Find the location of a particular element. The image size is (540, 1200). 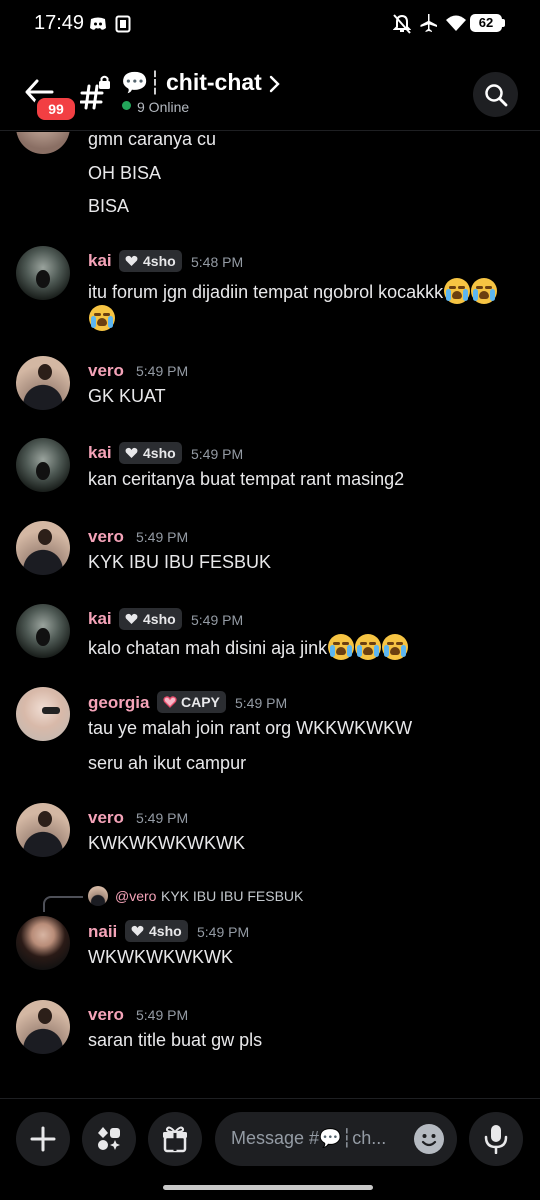

message-text: kan ceritanya buat tempat rant masing2 is located at coordinates (246, 479).